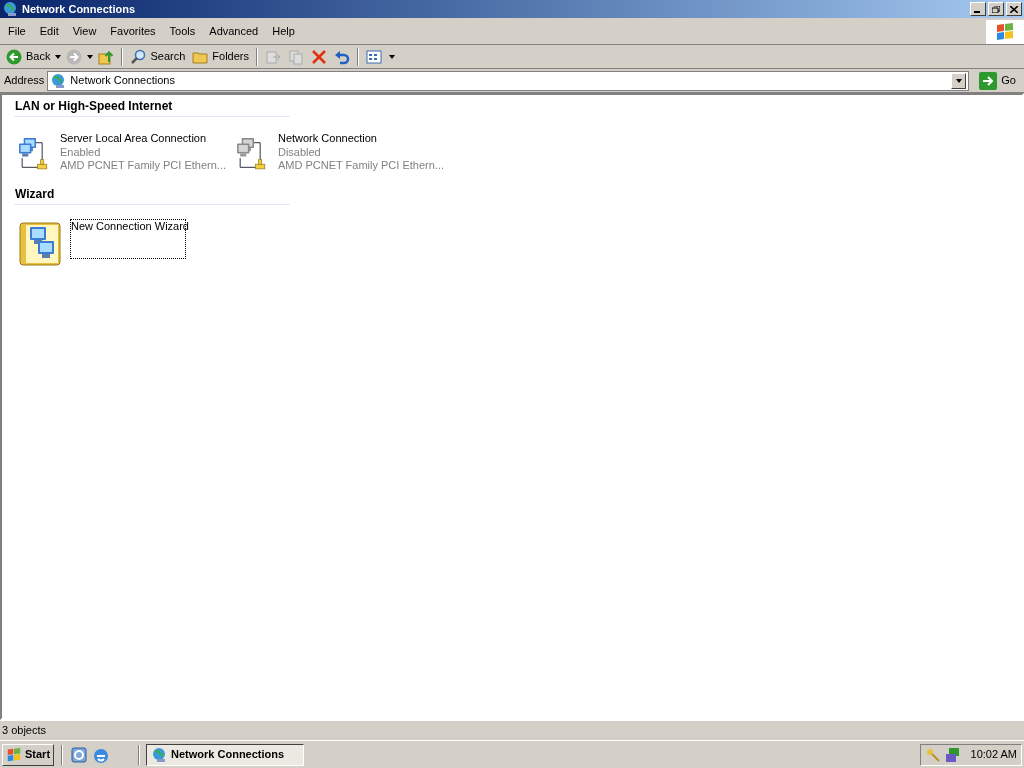  Describe the element at coordinates (952, 754) in the screenshot. I see `network-tray-icon` at that location.